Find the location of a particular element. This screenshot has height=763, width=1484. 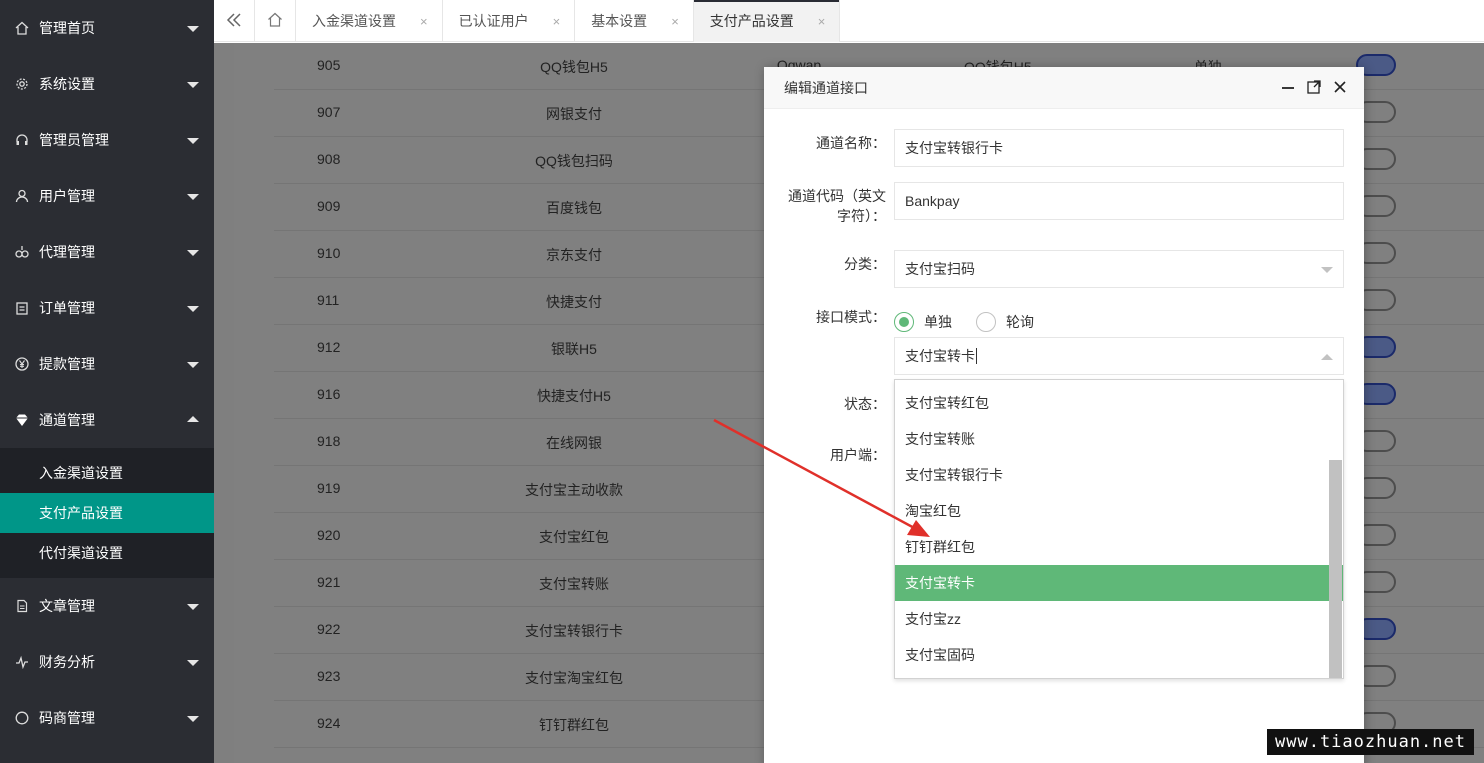

dialog-title: 编辑通道接口 is located at coordinates (826, 87).